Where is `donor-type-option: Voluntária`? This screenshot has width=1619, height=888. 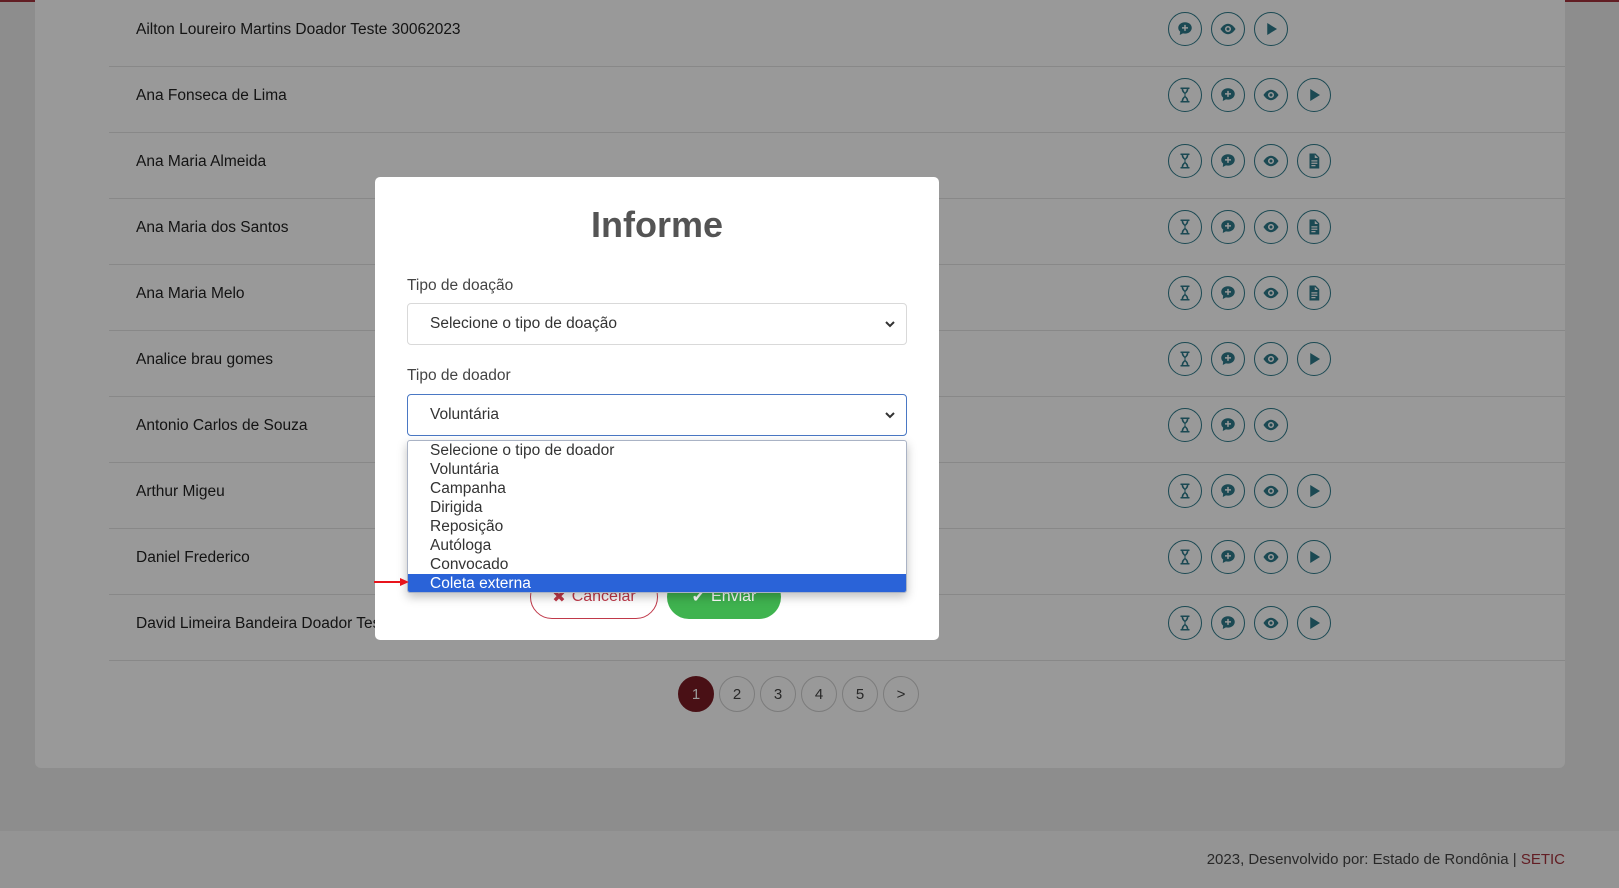 donor-type-option: Voluntária is located at coordinates (657, 469).